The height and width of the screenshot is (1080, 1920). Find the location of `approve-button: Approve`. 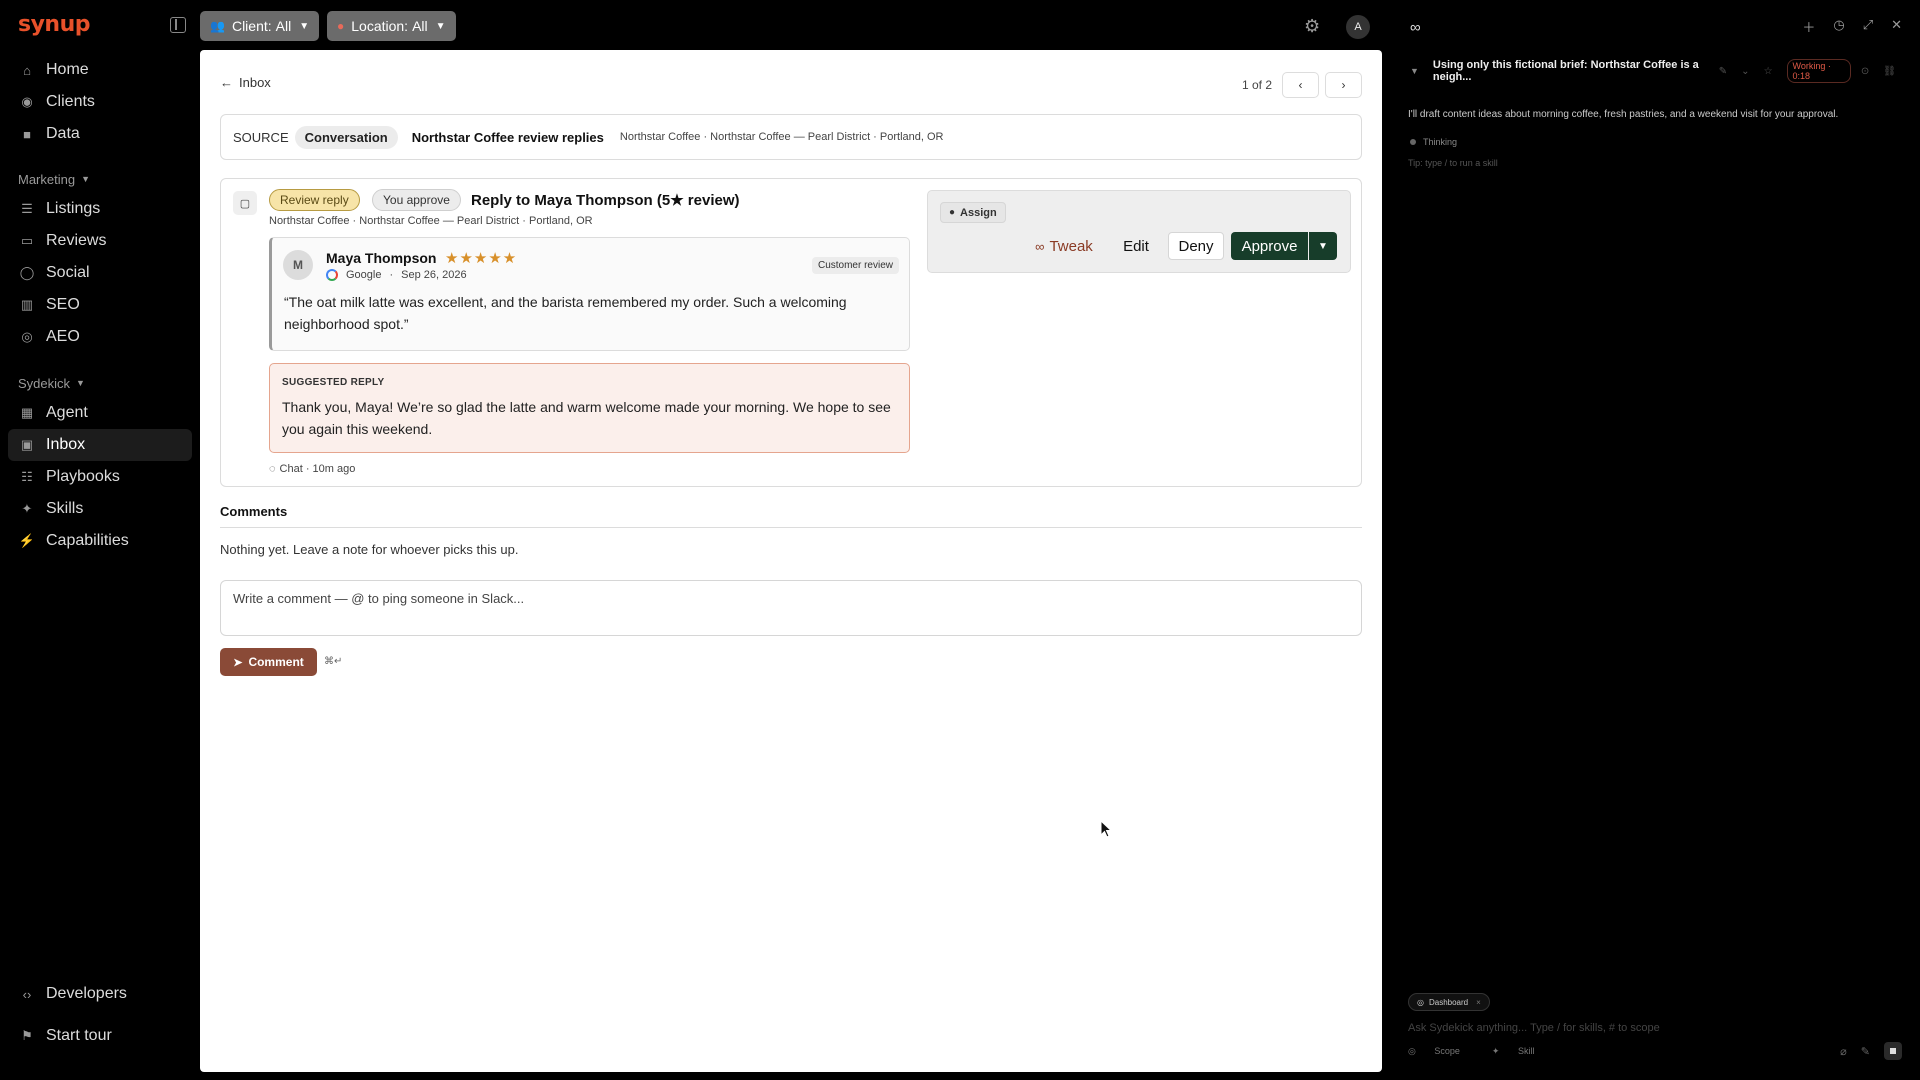

approve-button: Approve is located at coordinates (1269, 246).